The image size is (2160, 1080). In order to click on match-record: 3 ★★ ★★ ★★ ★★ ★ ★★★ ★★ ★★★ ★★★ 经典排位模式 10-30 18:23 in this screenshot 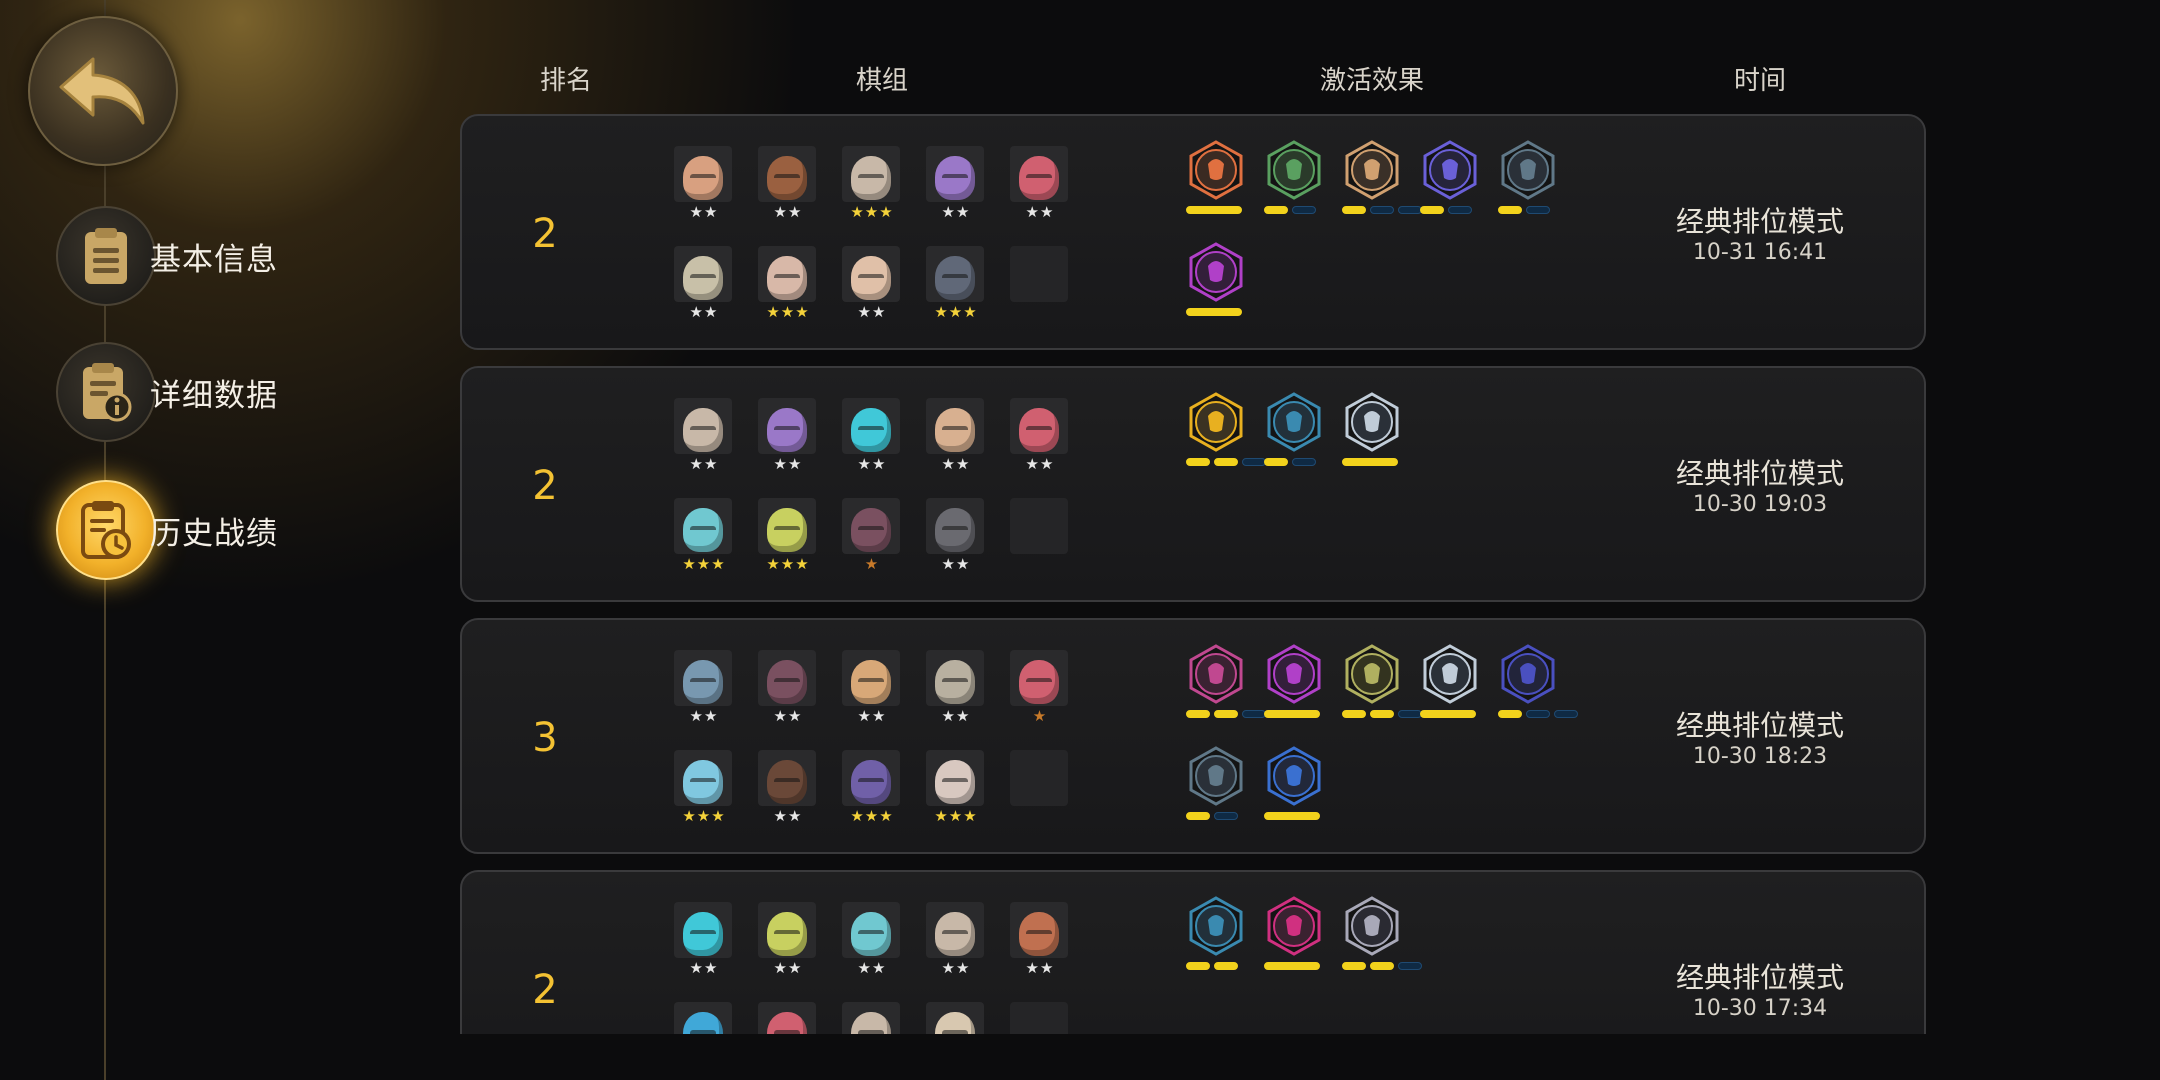, I will do `click(1193, 736)`.